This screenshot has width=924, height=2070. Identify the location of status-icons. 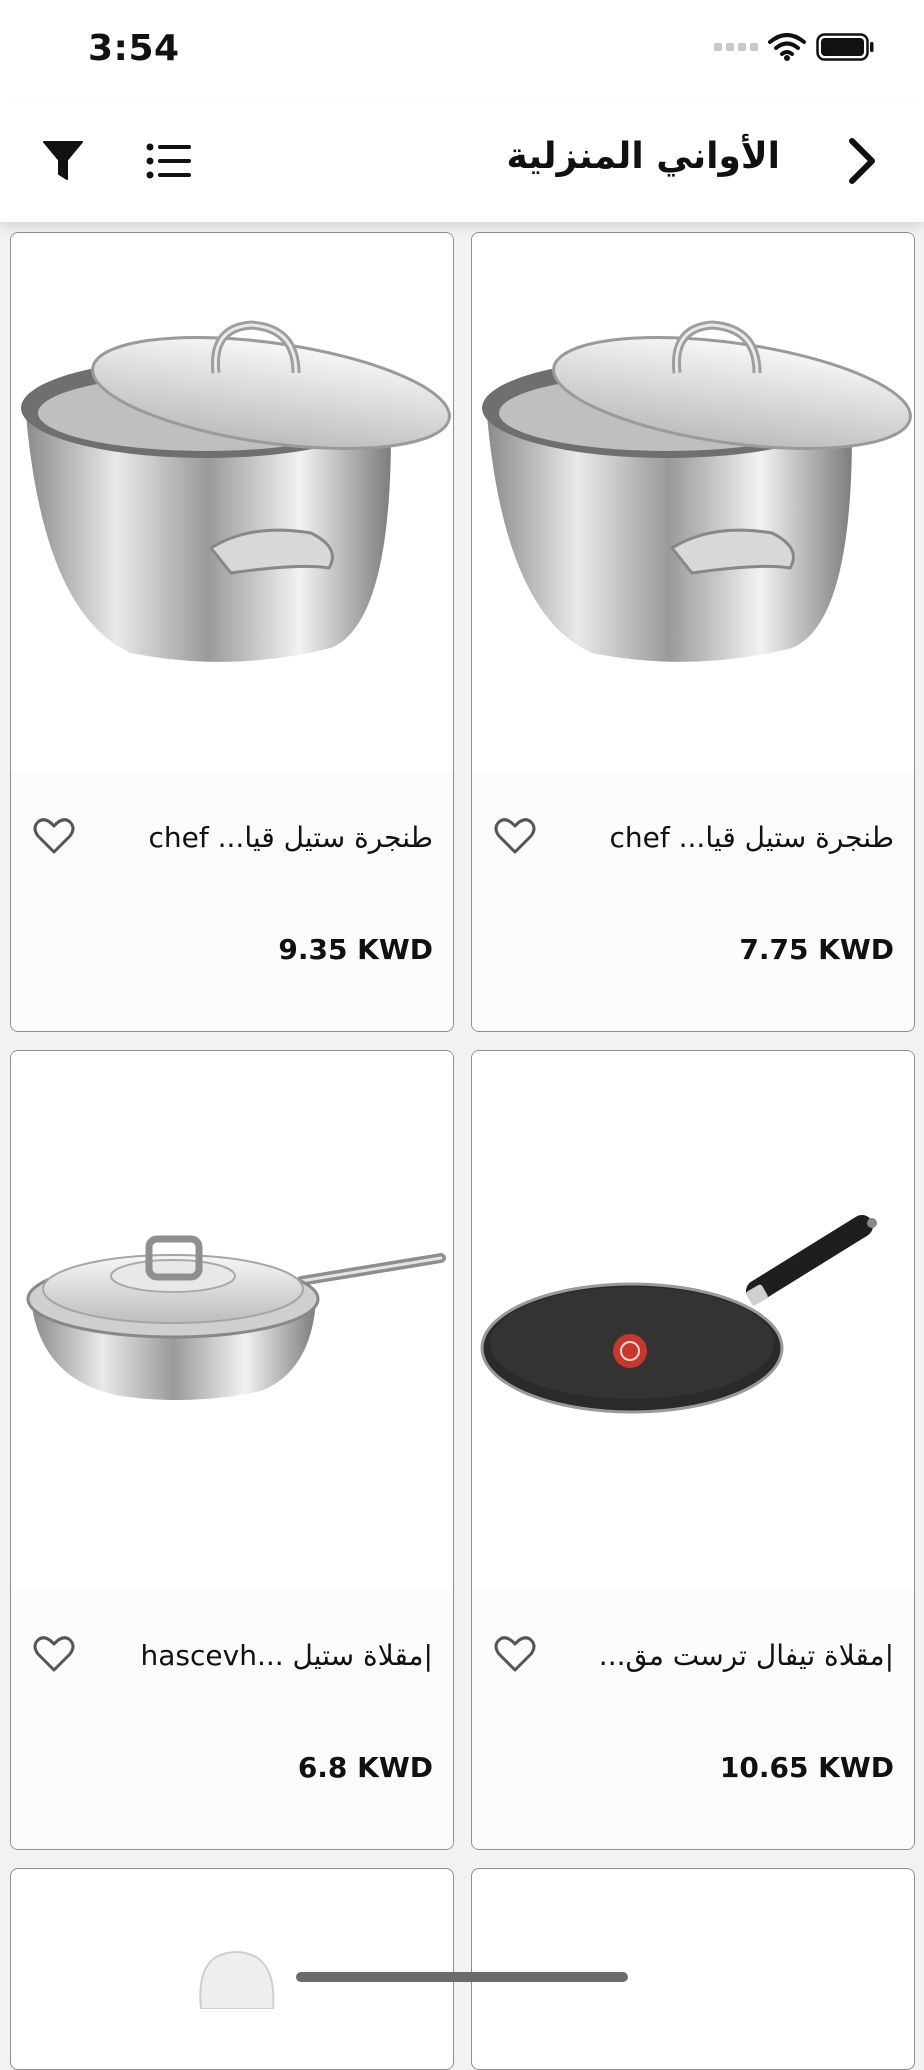
(794, 47).